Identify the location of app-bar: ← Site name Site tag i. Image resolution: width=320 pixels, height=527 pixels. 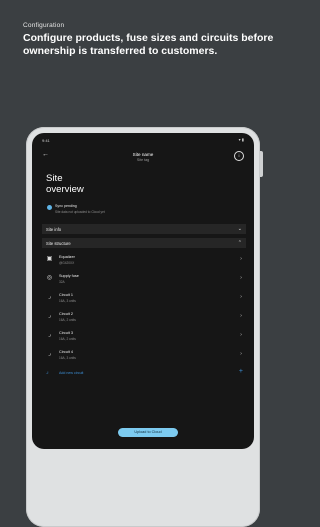
(143, 156).